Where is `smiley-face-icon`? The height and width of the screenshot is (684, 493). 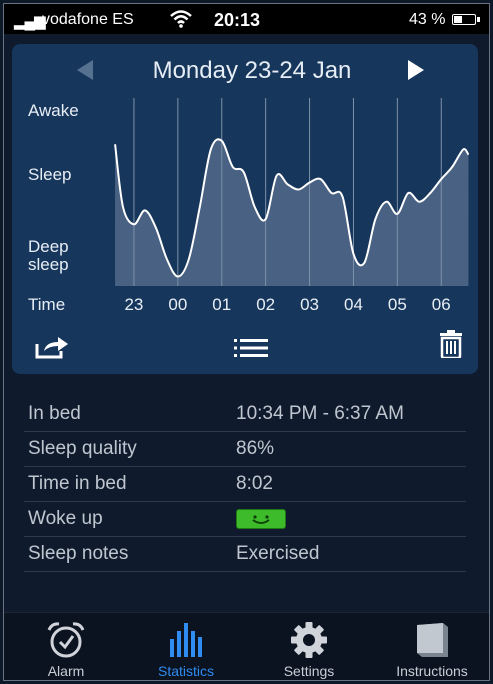 smiley-face-icon is located at coordinates (261, 519).